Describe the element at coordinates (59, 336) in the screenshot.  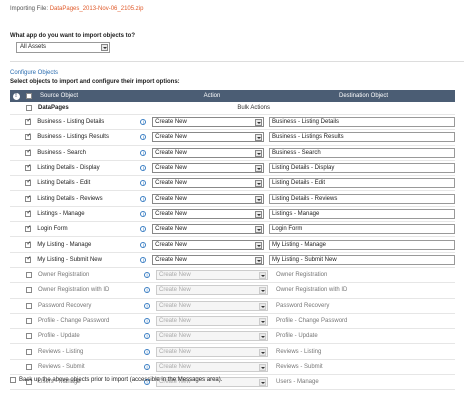
I see `source-object: Profile - Update` at that location.